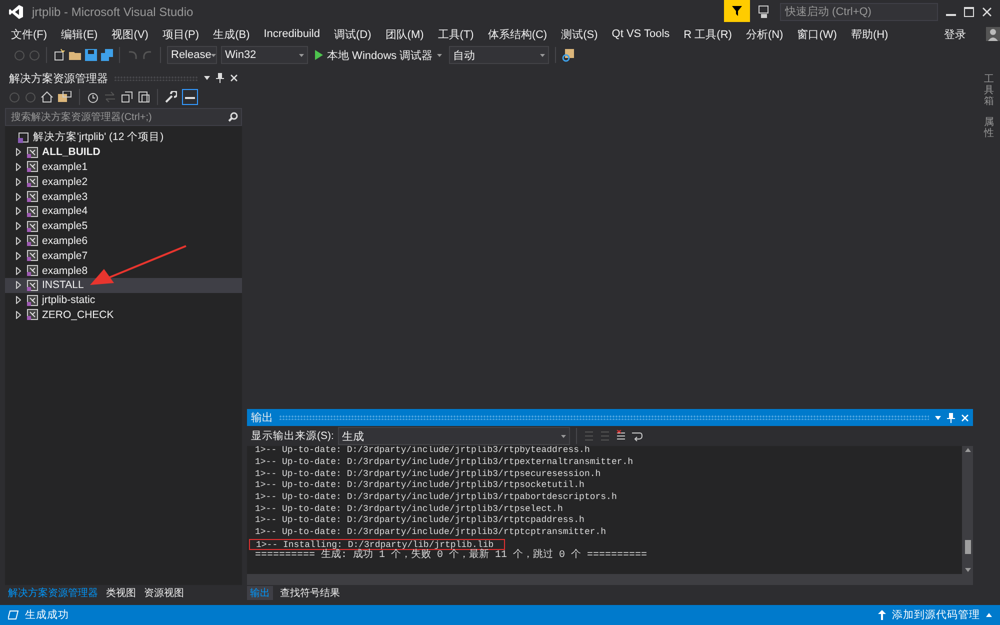 The height and width of the screenshot is (625, 1000). I want to click on combo-value: 自动, so click(463, 55).